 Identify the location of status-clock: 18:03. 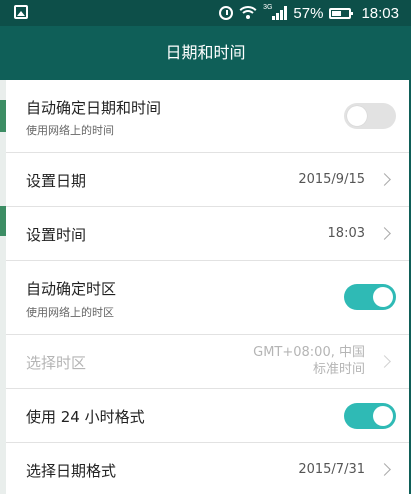
(380, 13).